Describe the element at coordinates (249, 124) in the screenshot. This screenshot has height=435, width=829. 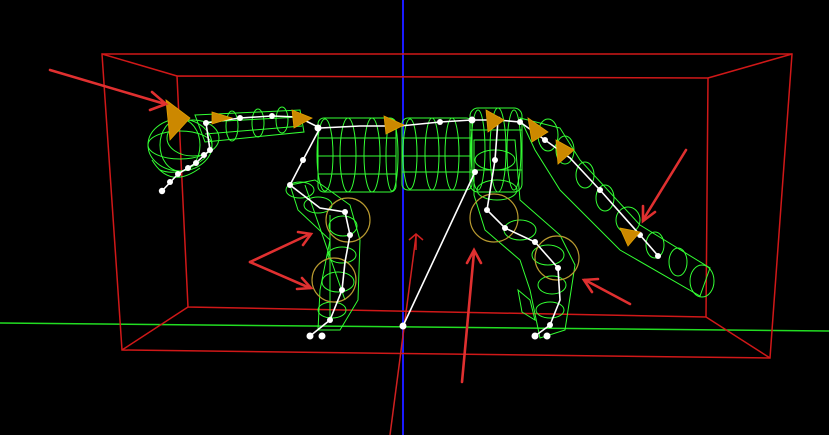
I see `neck-mesh` at that location.